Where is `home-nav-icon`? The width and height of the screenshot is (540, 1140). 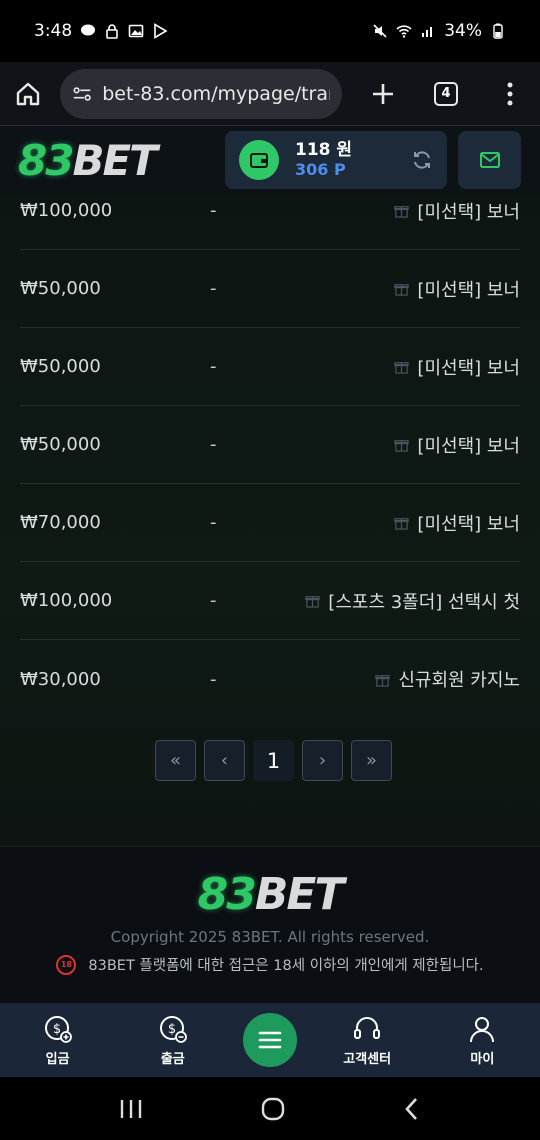
home-nav-icon is located at coordinates (273, 1109).